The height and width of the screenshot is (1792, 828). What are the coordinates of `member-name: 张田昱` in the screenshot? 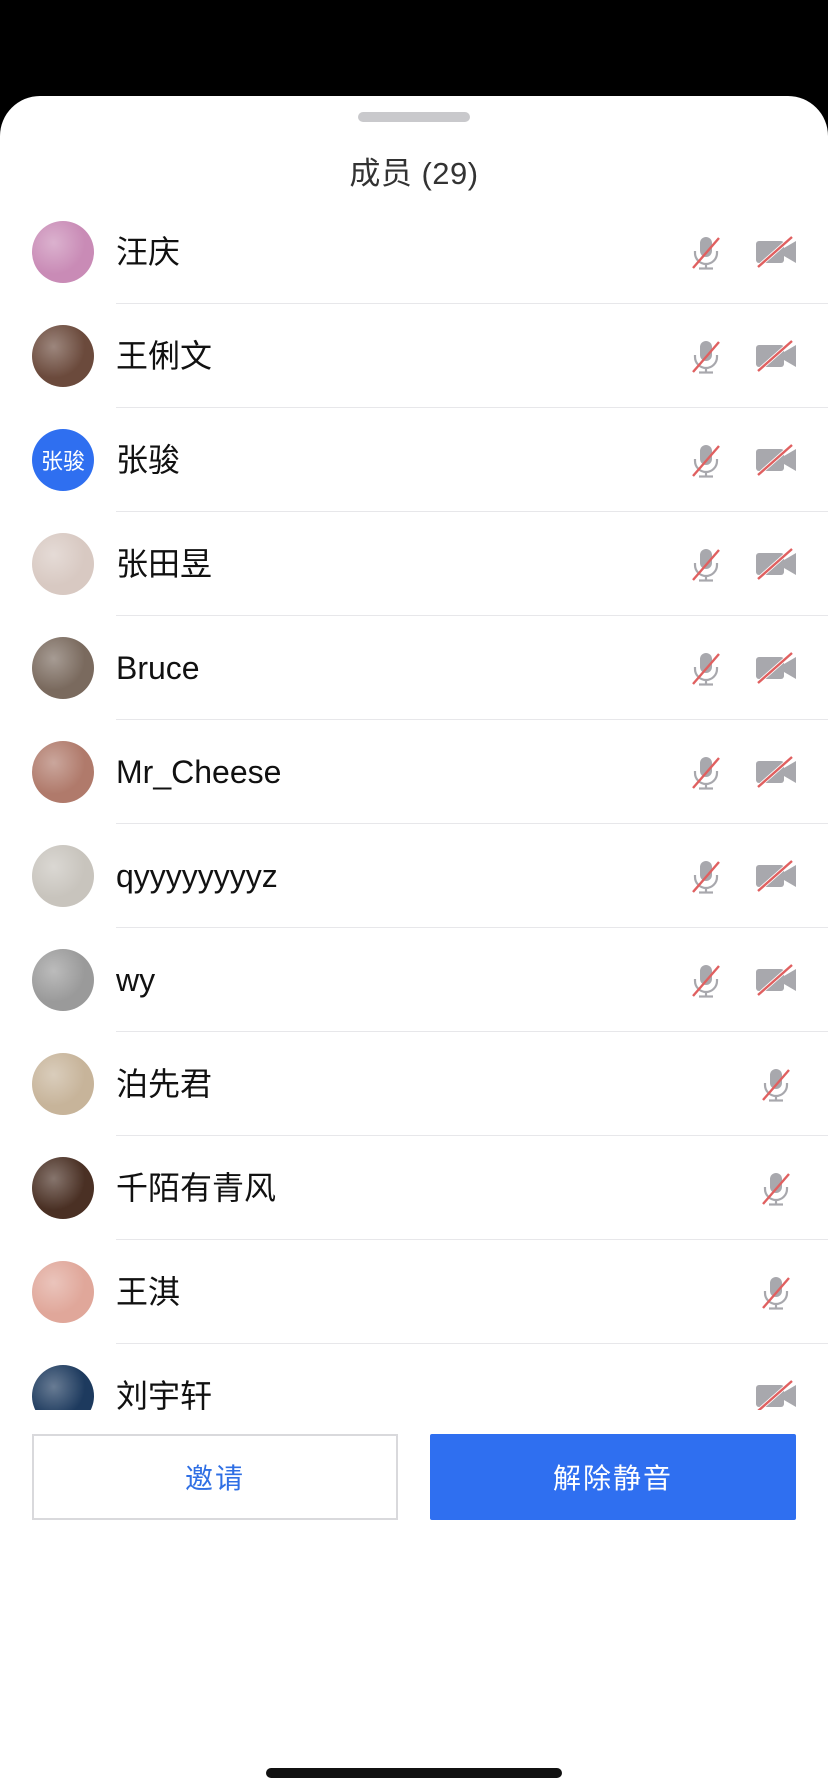 It's located at (164, 564).